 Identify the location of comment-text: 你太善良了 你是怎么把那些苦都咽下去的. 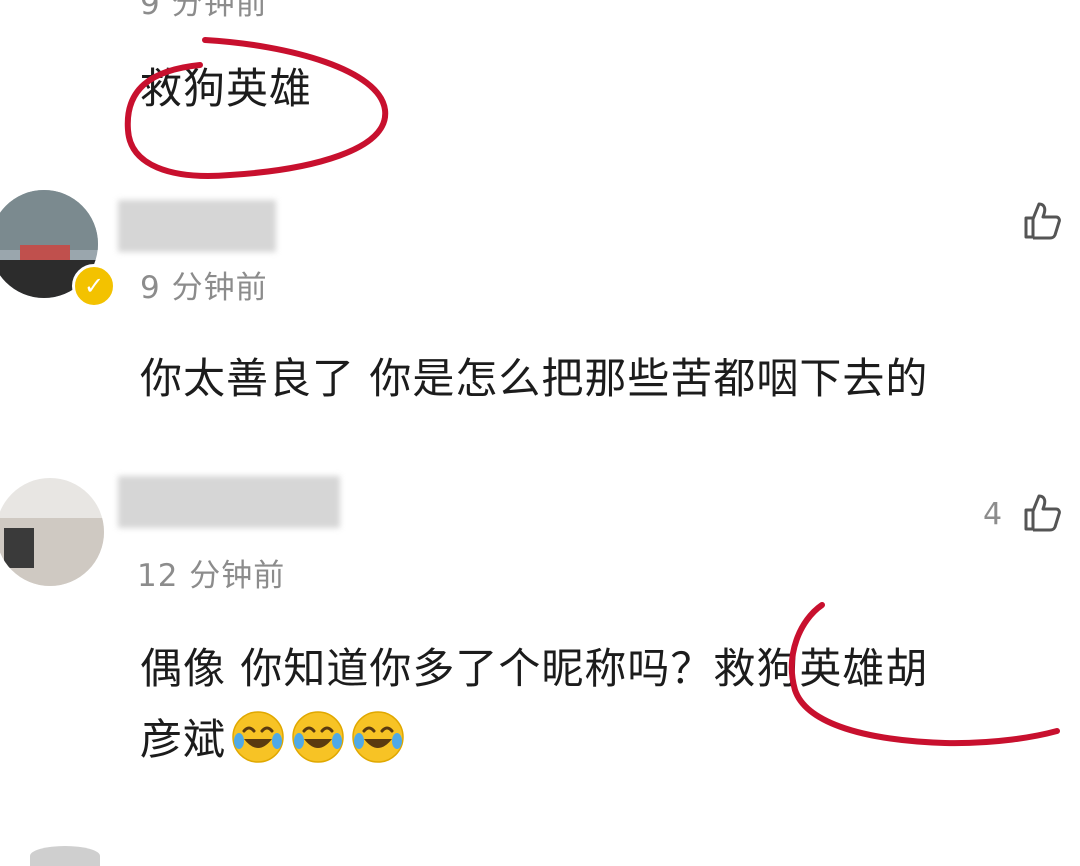
(534, 378).